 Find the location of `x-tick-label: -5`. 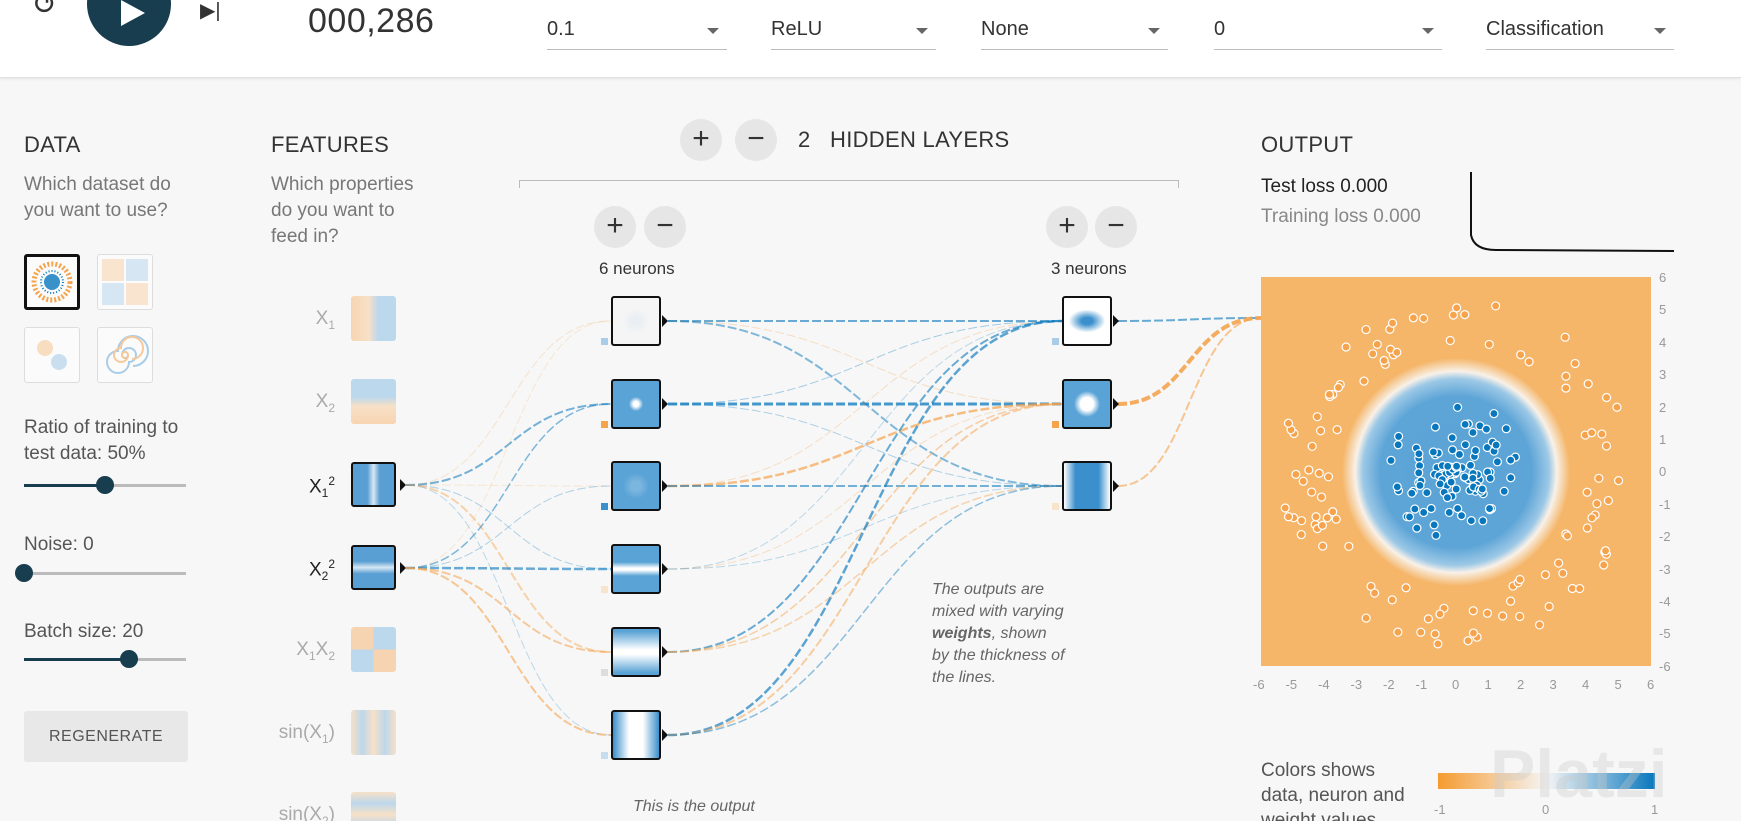

x-tick-label: -5 is located at coordinates (1291, 684).